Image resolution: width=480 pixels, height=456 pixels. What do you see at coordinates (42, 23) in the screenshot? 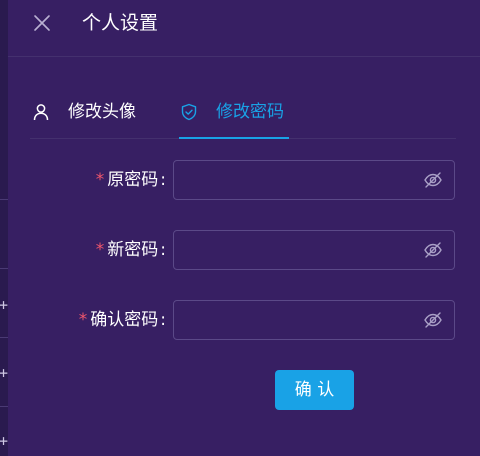
I see `close-icon` at bounding box center [42, 23].